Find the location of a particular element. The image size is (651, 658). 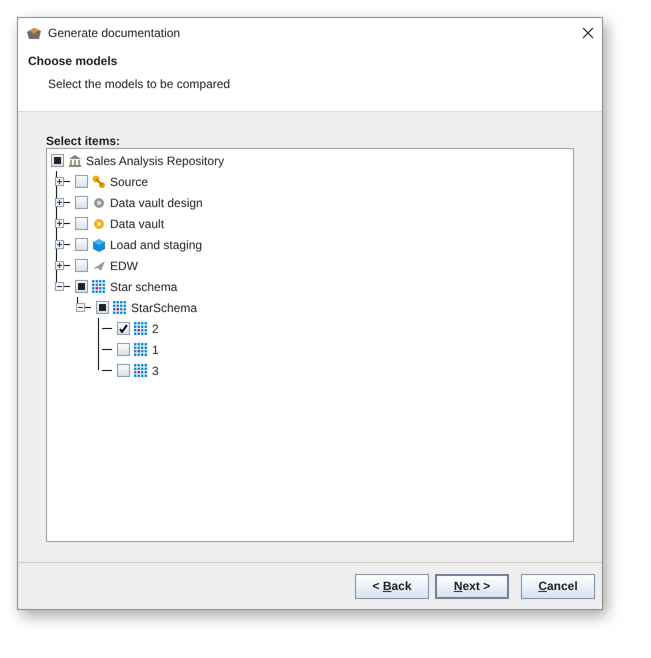

tree-item: 1 is located at coordinates (155, 349).